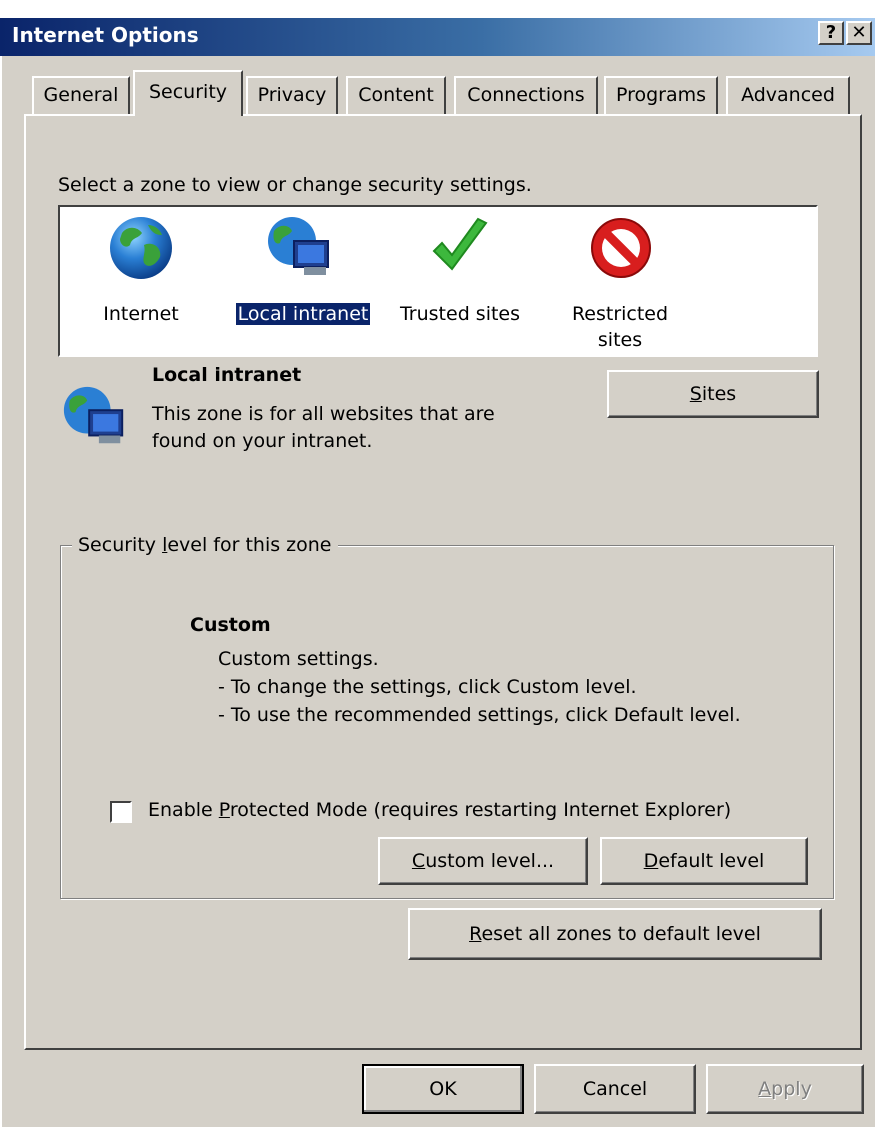 The image size is (875, 1127). I want to click on globe-icon, so click(141, 248).